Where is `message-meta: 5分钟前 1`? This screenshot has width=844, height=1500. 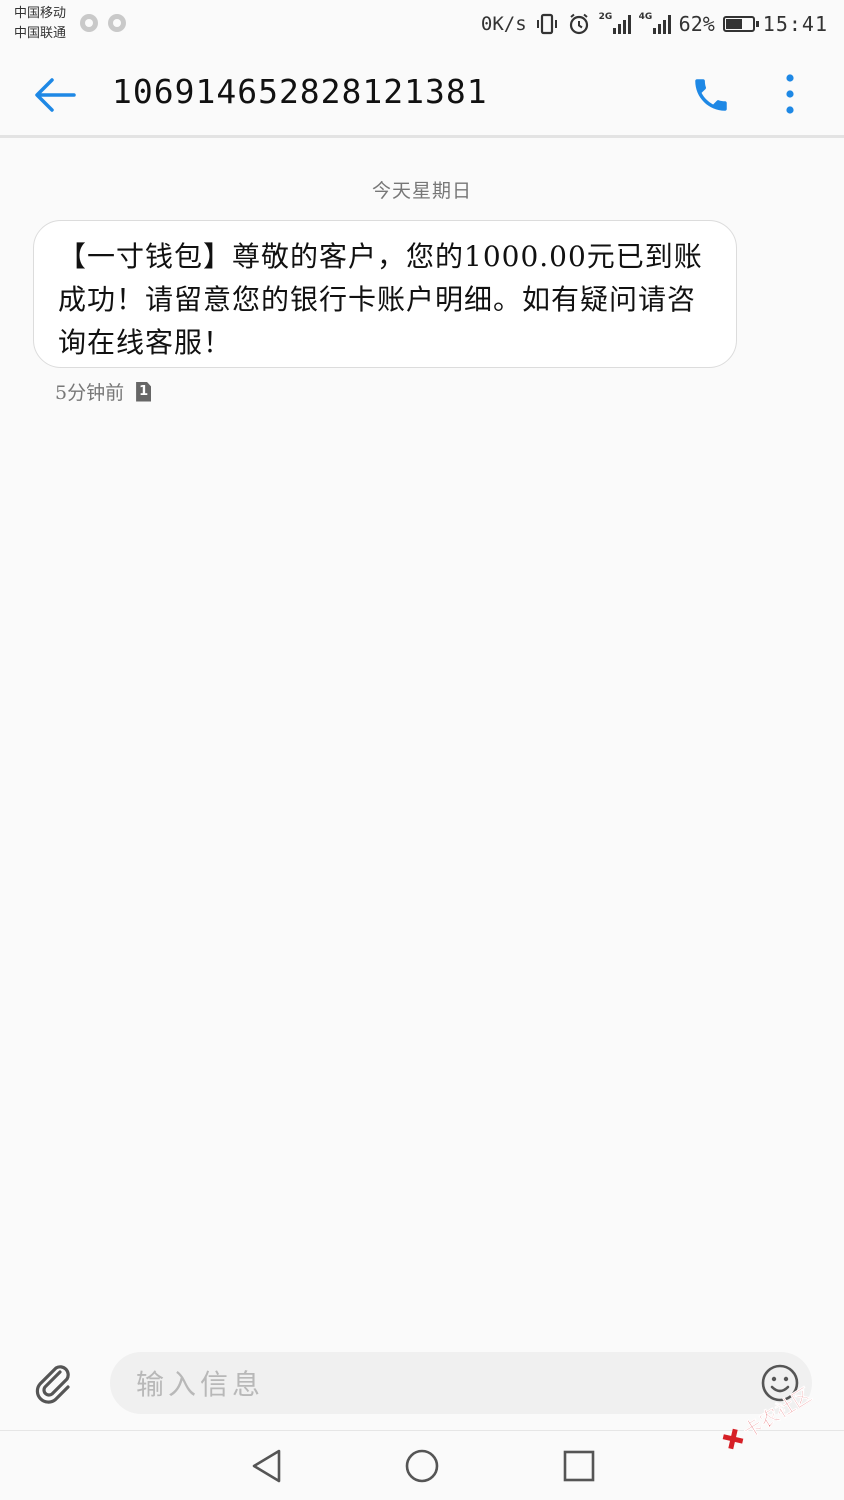
message-meta: 5分钟前 1 is located at coordinates (103, 391).